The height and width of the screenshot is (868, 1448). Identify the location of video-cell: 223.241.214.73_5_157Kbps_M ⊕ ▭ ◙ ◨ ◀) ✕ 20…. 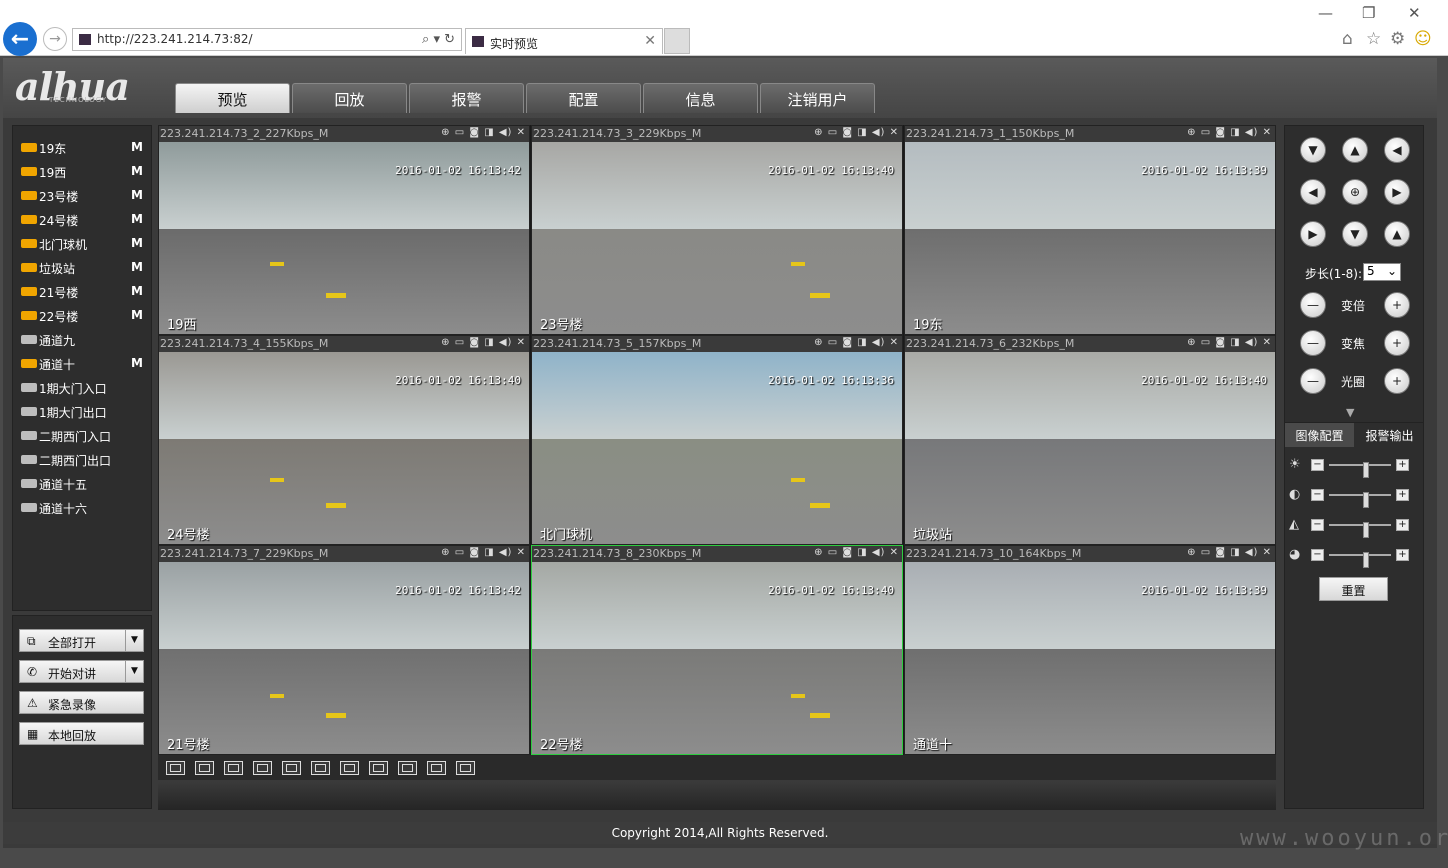
(717, 440).